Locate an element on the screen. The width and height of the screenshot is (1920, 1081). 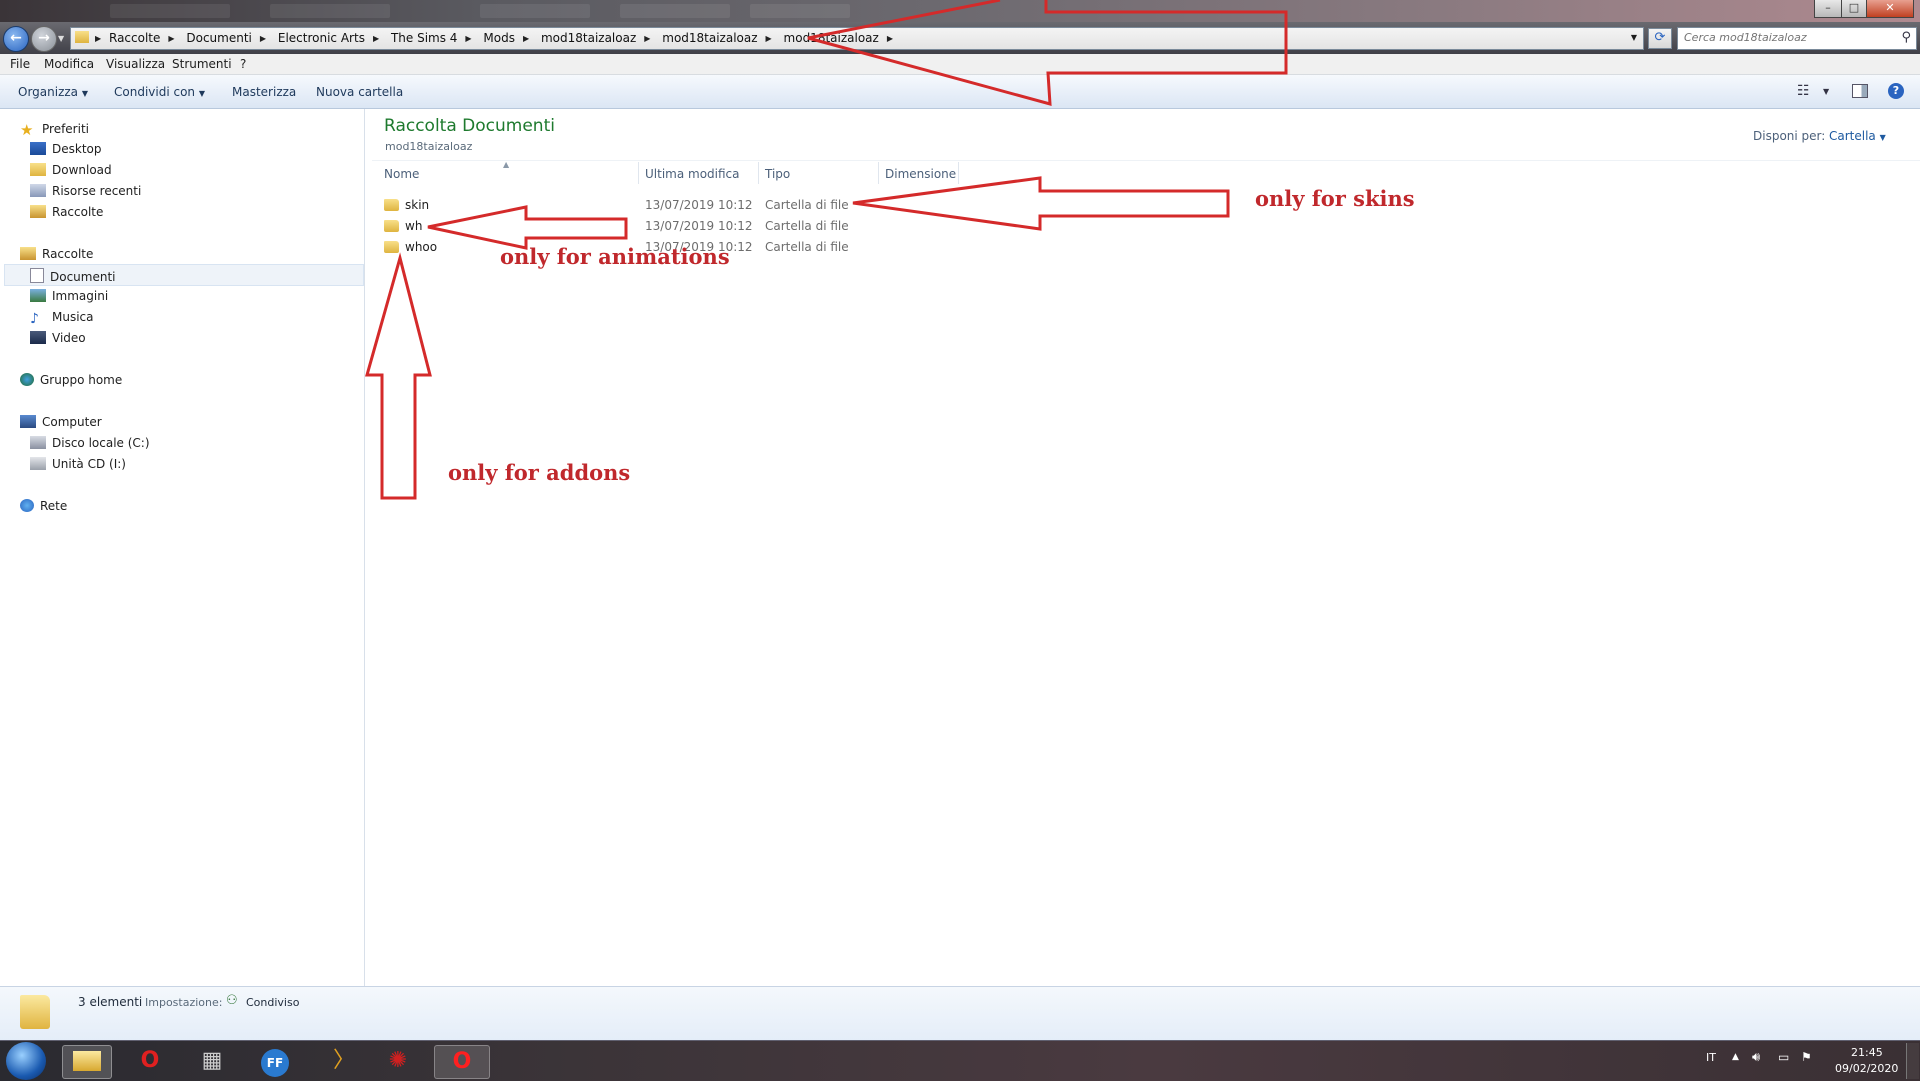
annotation-animations: only for animations is located at coordinates (615, 256).